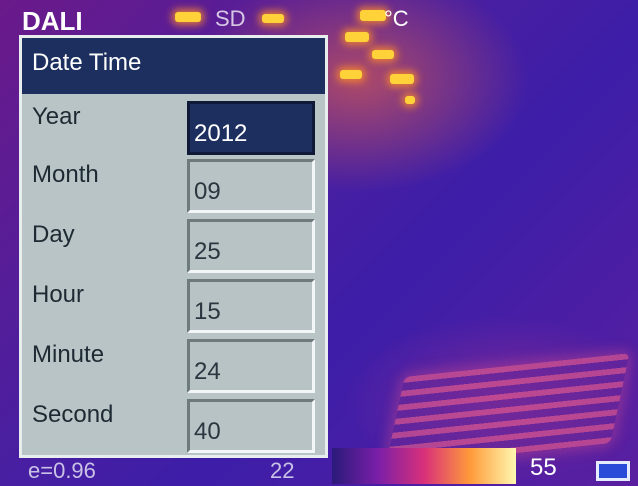 The height and width of the screenshot is (486, 638). What do you see at coordinates (62, 470) in the screenshot?
I see `emissivity-readout: e=0.96` at bounding box center [62, 470].